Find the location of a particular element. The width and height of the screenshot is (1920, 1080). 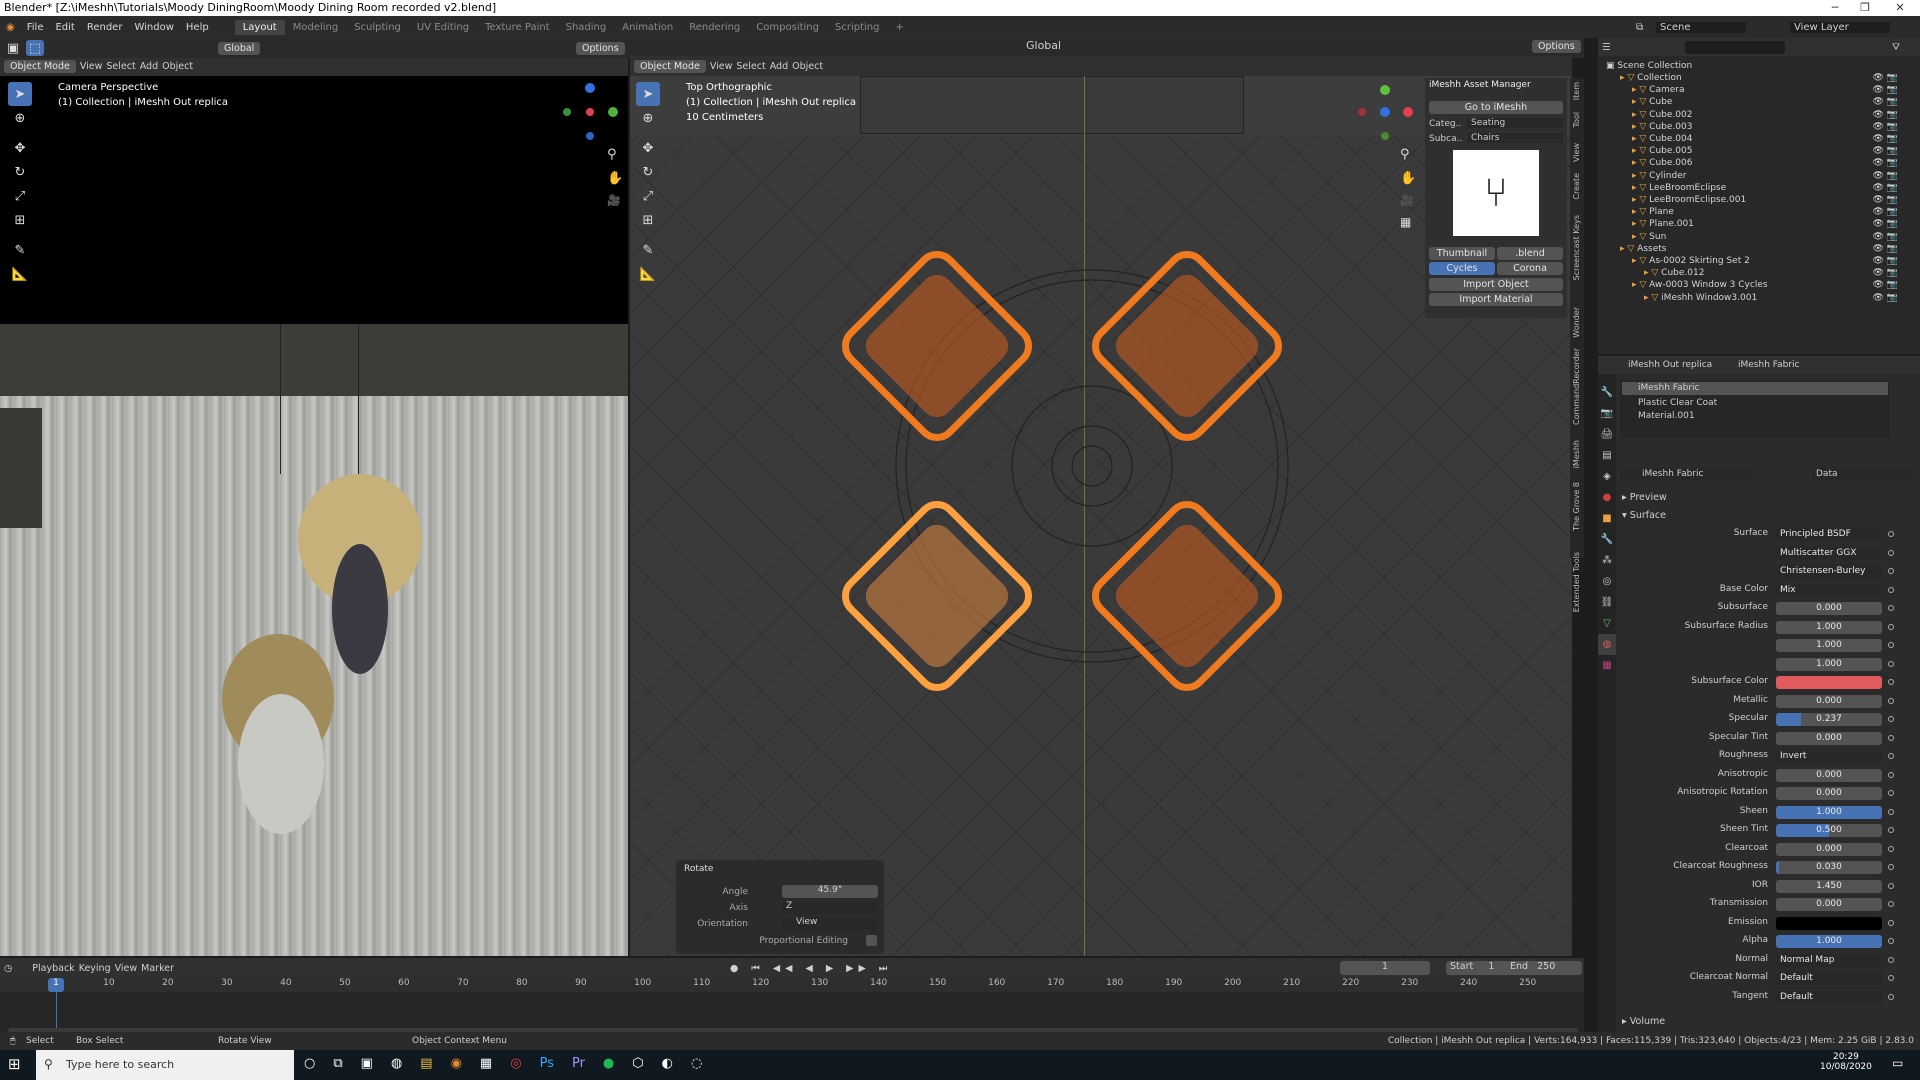

corona-button: Corona is located at coordinates (1530, 268).